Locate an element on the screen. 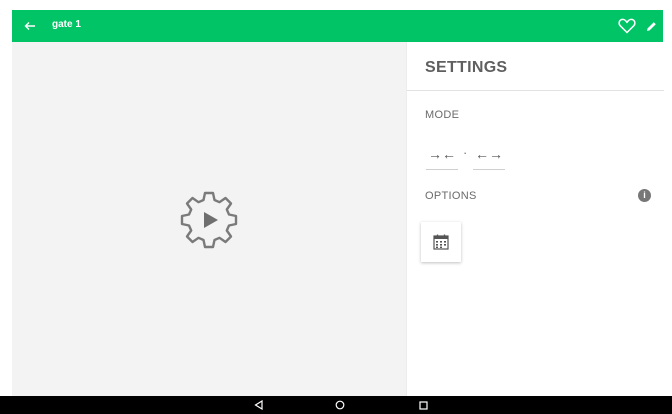  mode-option-inward: →← is located at coordinates (442, 156).